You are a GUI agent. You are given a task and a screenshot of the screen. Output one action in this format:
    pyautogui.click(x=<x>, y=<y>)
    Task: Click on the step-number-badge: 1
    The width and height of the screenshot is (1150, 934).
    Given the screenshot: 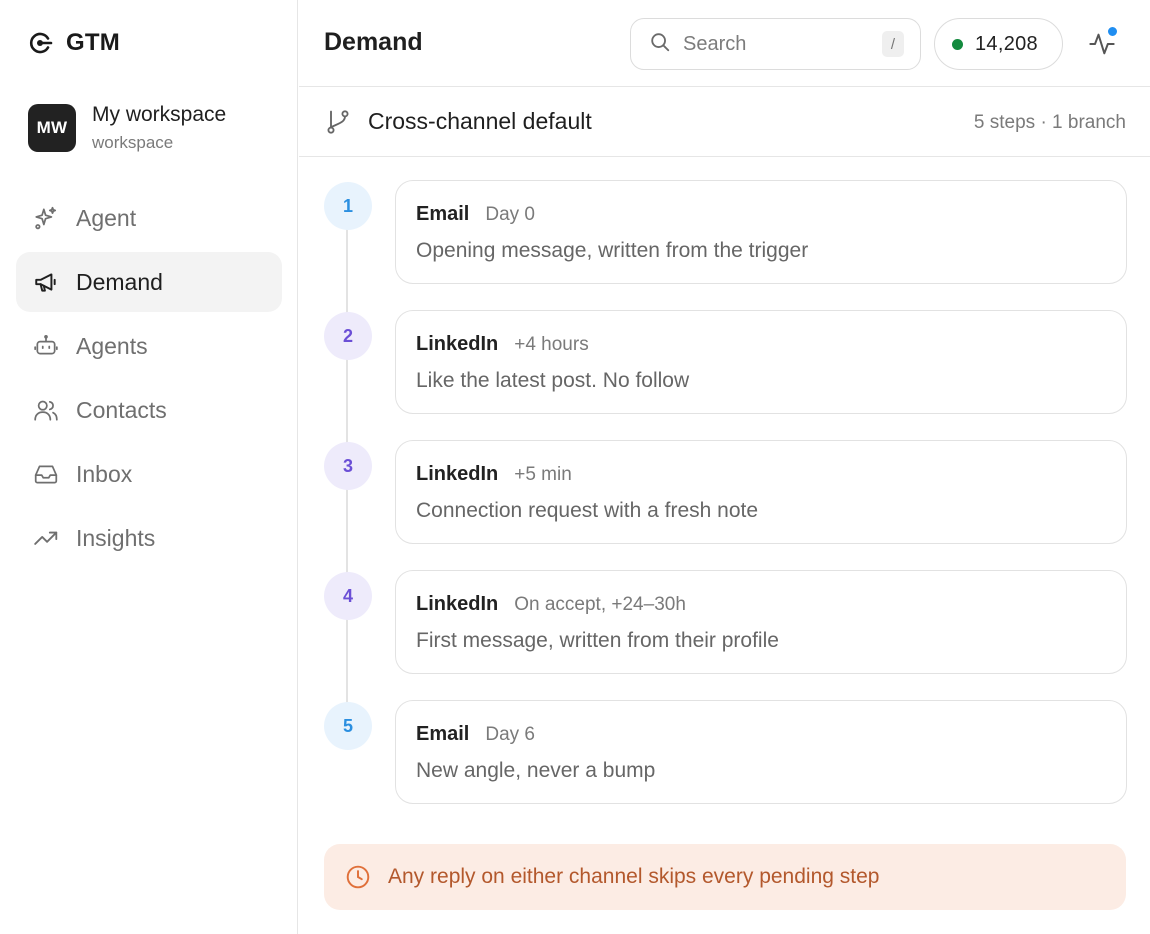 What is the action you would take?
    pyautogui.click(x=348, y=206)
    